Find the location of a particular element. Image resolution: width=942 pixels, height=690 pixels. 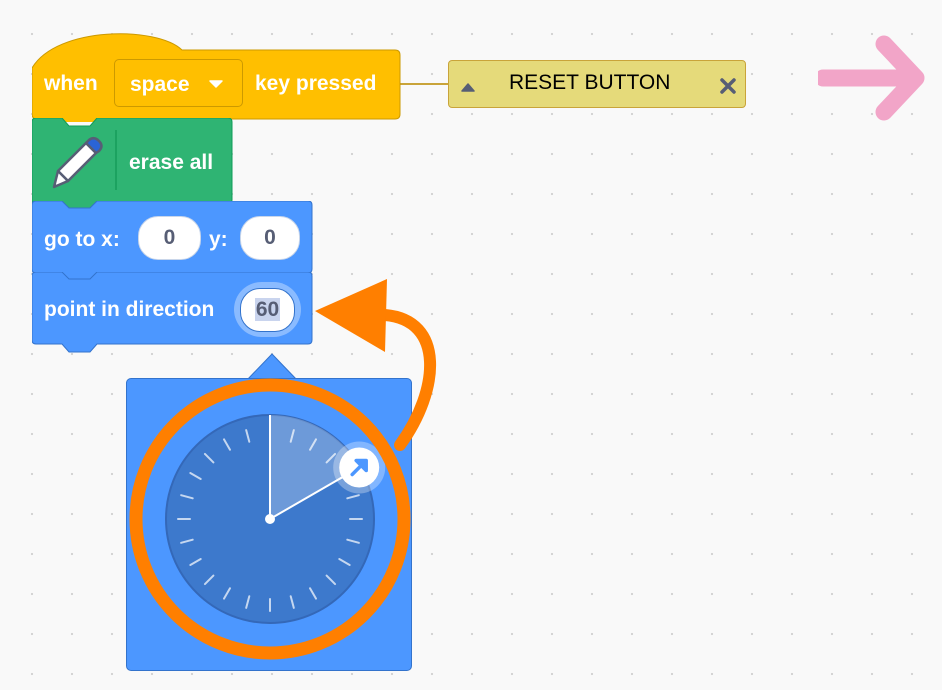

go-to-x-label: go to x: is located at coordinates (82, 239).